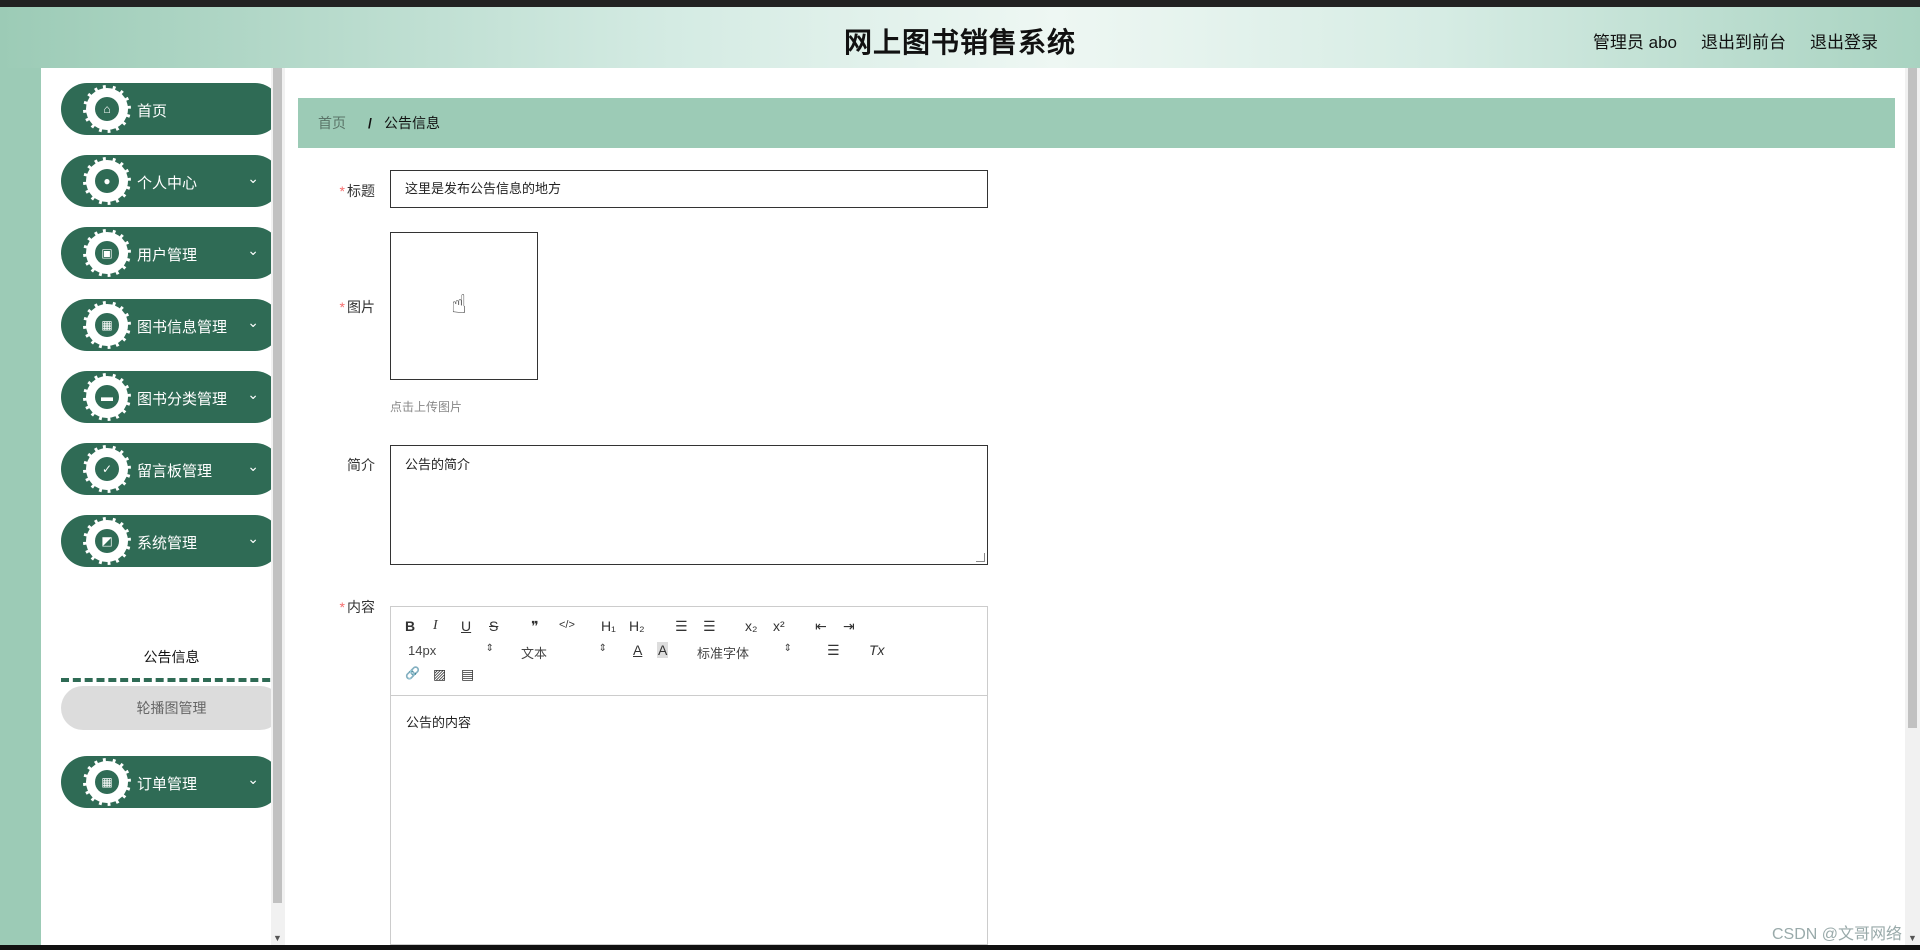  Describe the element at coordinates (171, 109) in the screenshot. I see `sidebar-item-home: ⌂ 首页` at that location.